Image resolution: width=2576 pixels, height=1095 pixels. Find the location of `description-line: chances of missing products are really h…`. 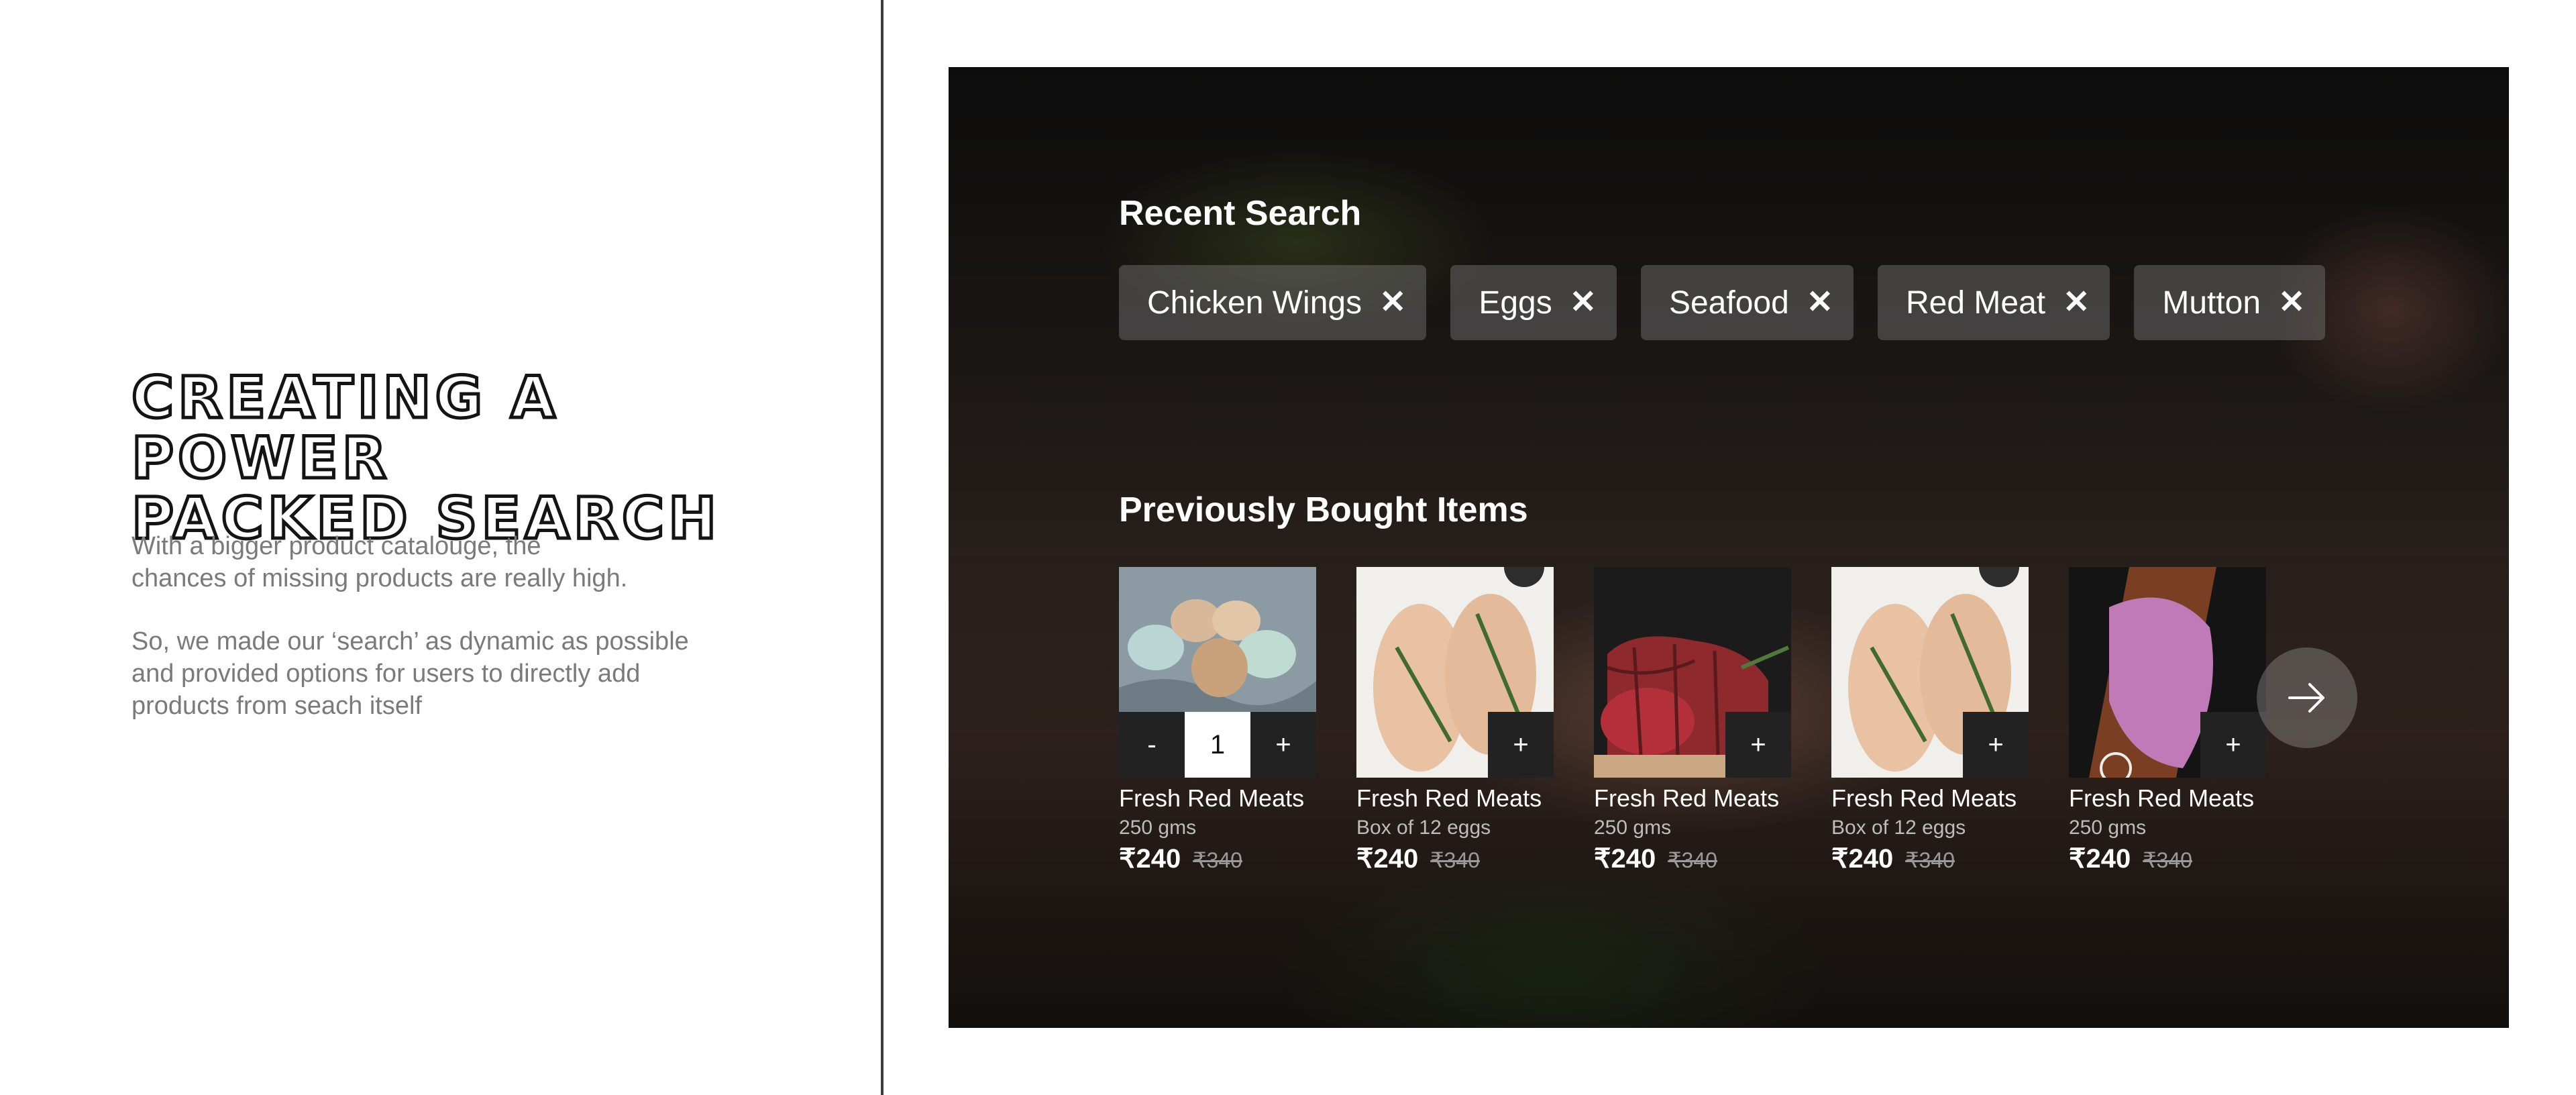

description-line: chances of missing products are really h… is located at coordinates (379, 578).